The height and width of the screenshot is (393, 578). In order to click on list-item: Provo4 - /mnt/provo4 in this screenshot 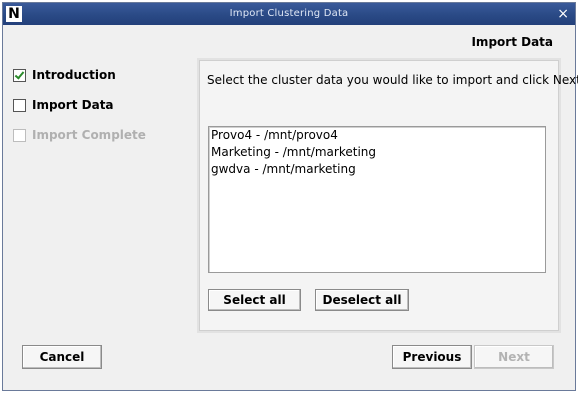, I will do `click(377, 135)`.